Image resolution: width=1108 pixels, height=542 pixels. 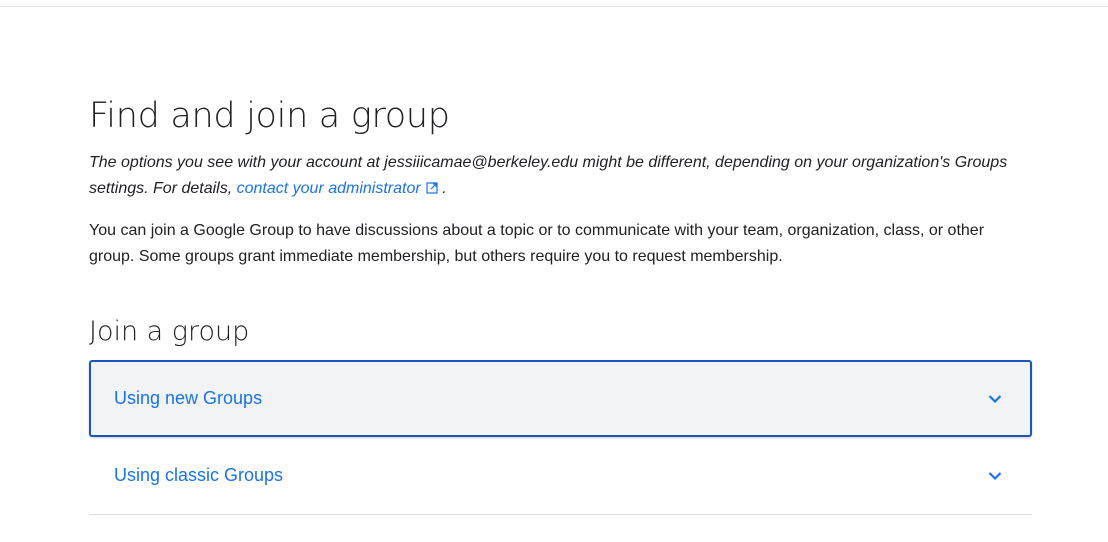 I want to click on accordion-item-using-new-groups: Using new Groups, so click(x=560, y=398).